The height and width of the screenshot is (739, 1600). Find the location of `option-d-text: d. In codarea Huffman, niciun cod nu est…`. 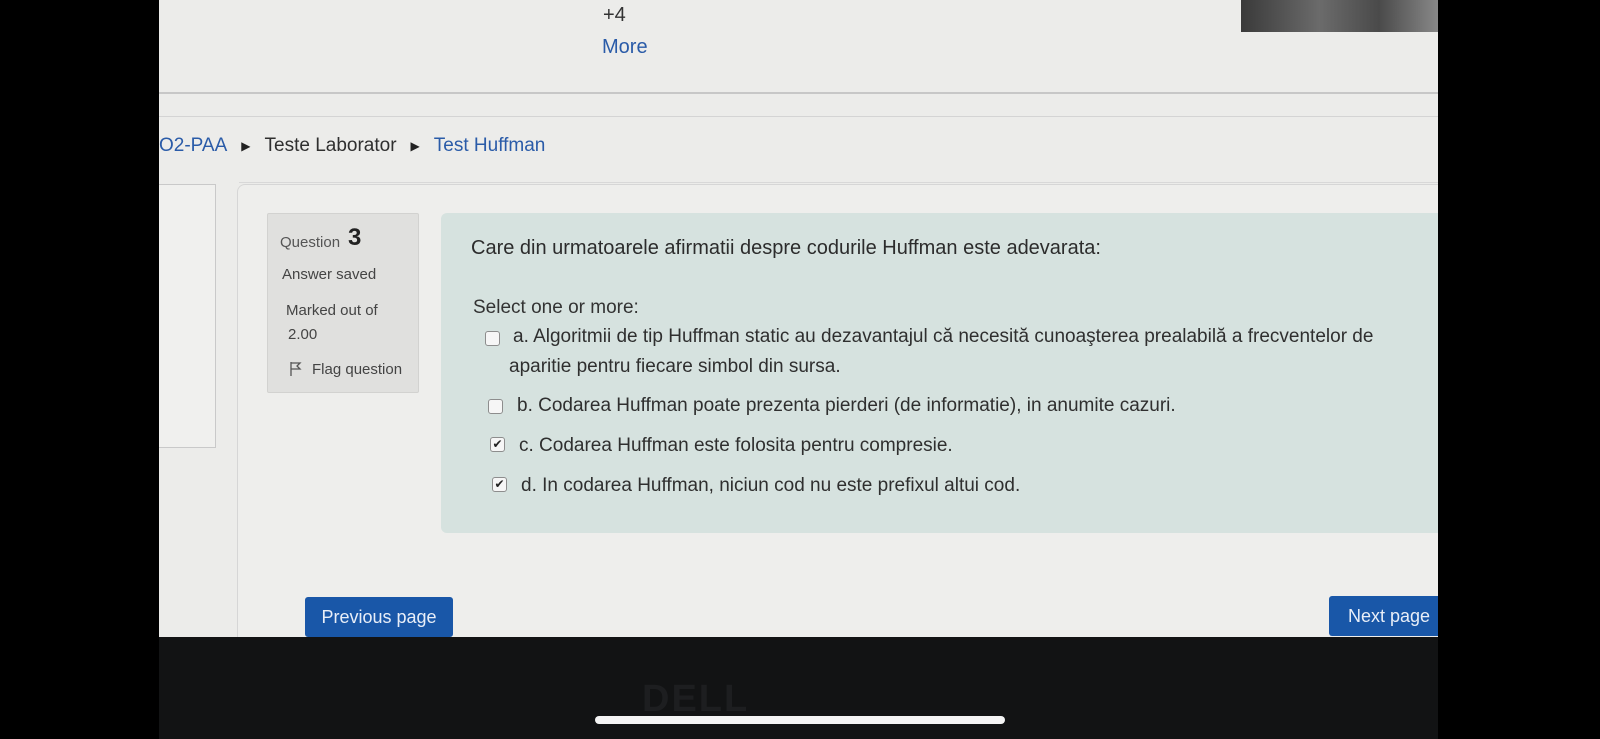

option-d-text: d. In codarea Huffman, niciun cod nu est… is located at coordinates (770, 486).